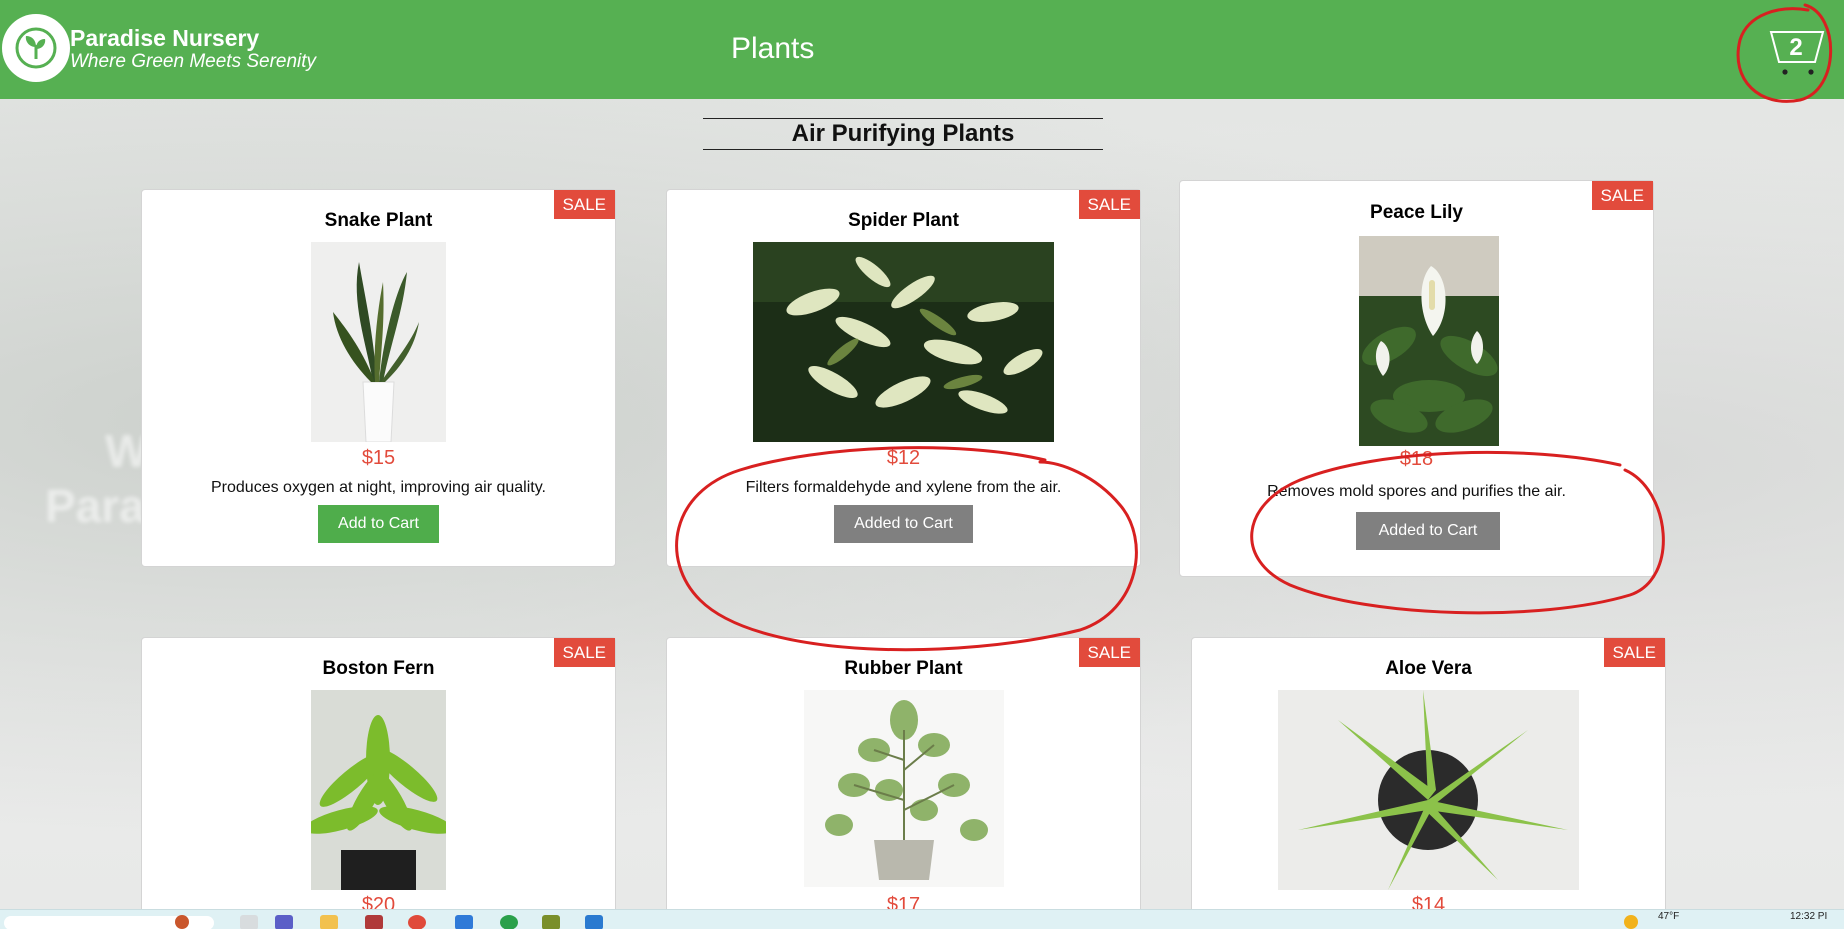 Image resolution: width=1844 pixels, height=929 pixels. What do you see at coordinates (182, 922) in the screenshot?
I see `taskbar-avatar-icon` at bounding box center [182, 922].